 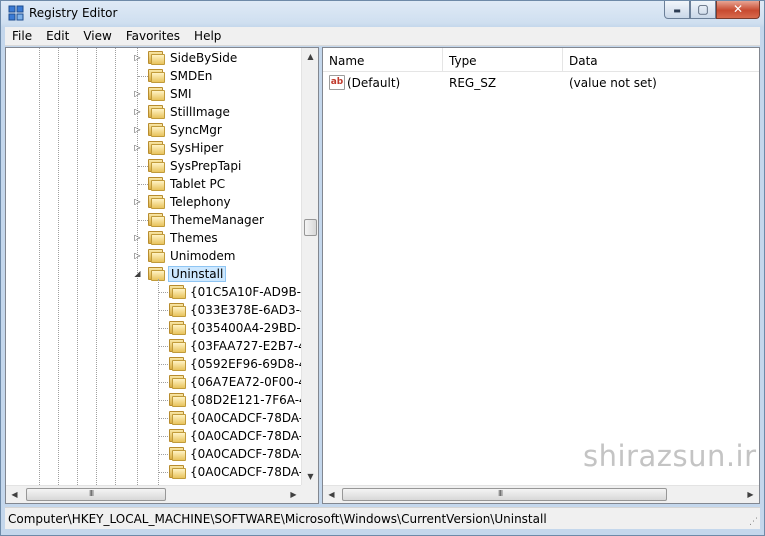 What do you see at coordinates (137, 273) in the screenshot?
I see `collapse-arrow-icon: ◢` at bounding box center [137, 273].